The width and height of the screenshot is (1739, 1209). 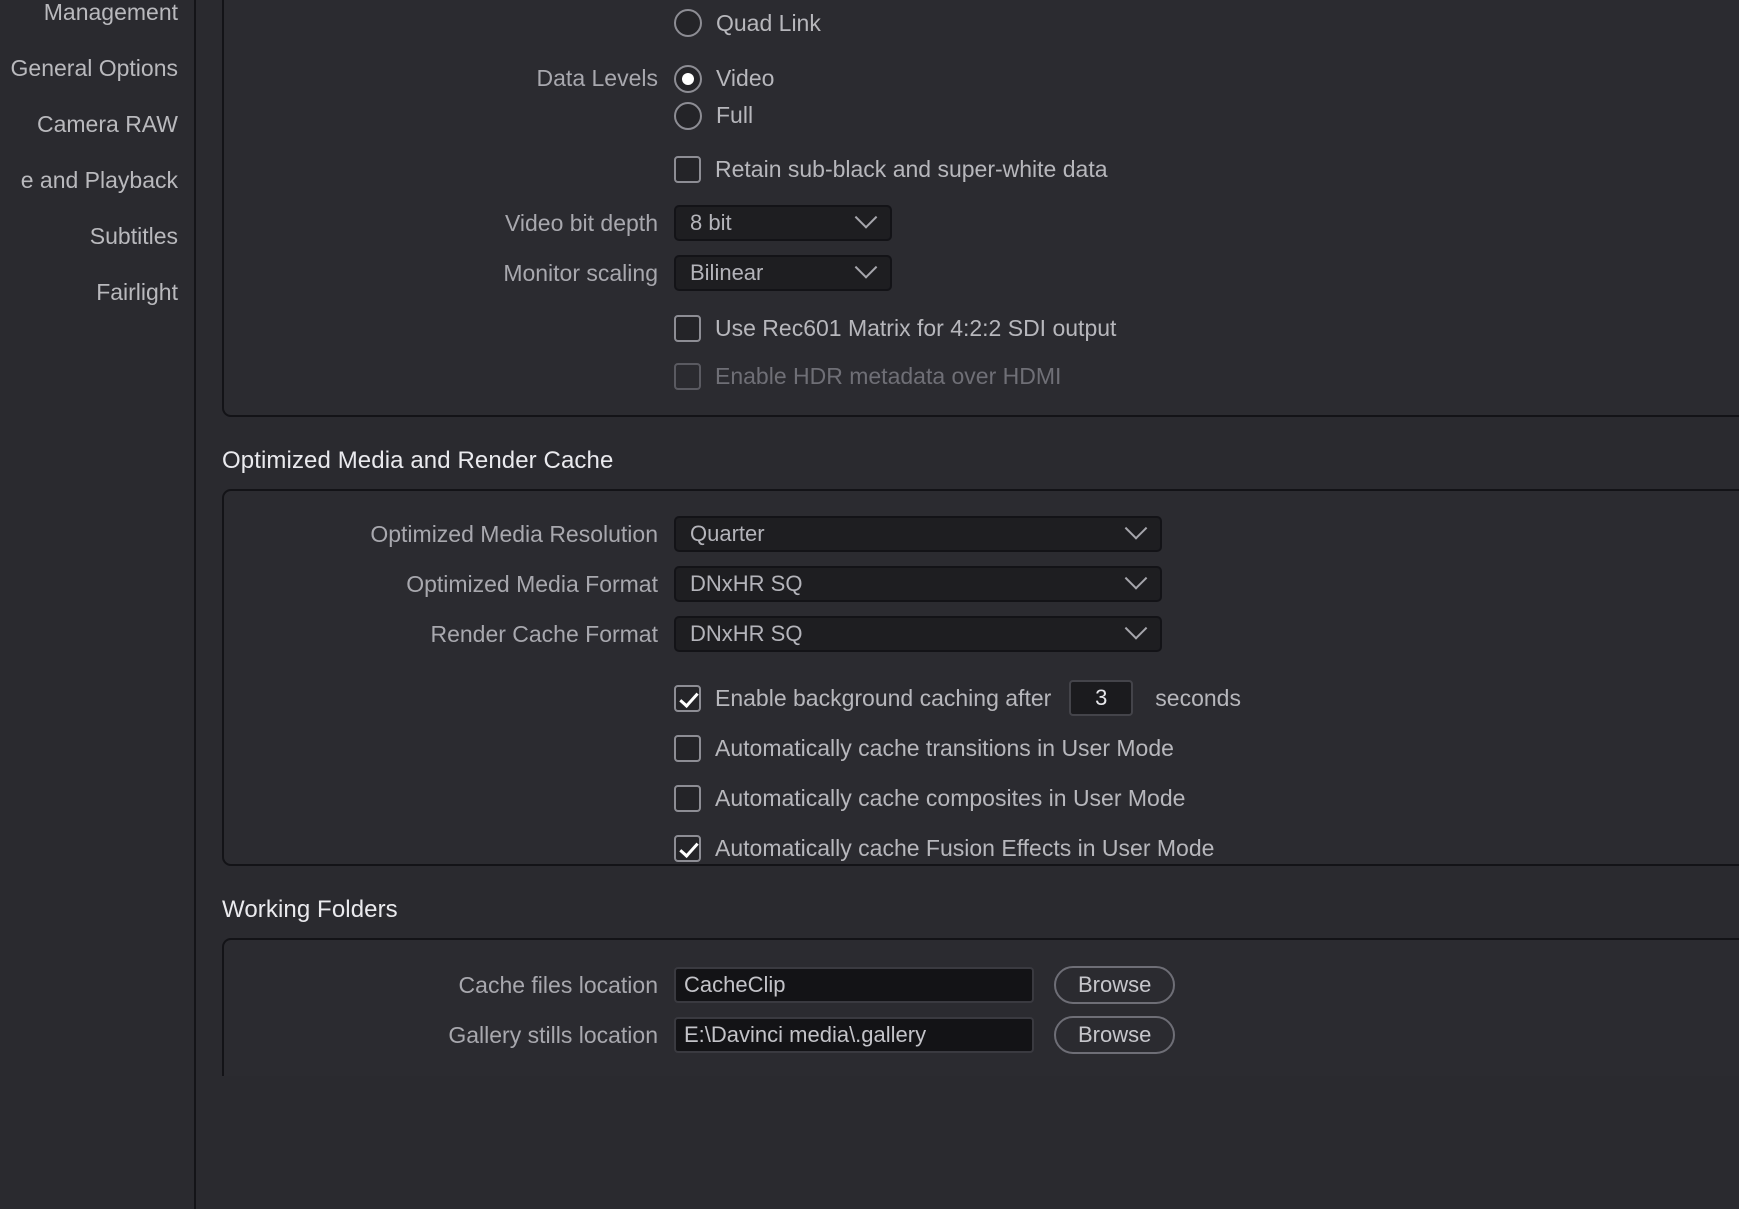 I want to click on hdr-metadata-label: Enable HDR metadata over HDMI, so click(x=888, y=375).